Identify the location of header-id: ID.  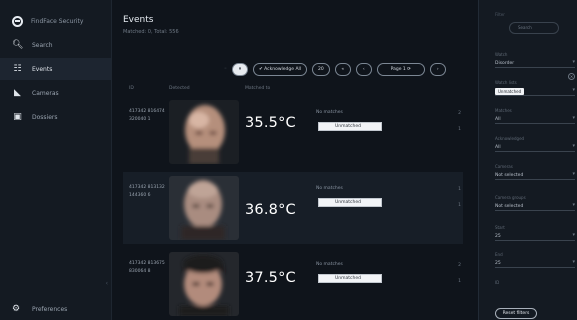
(131, 88).